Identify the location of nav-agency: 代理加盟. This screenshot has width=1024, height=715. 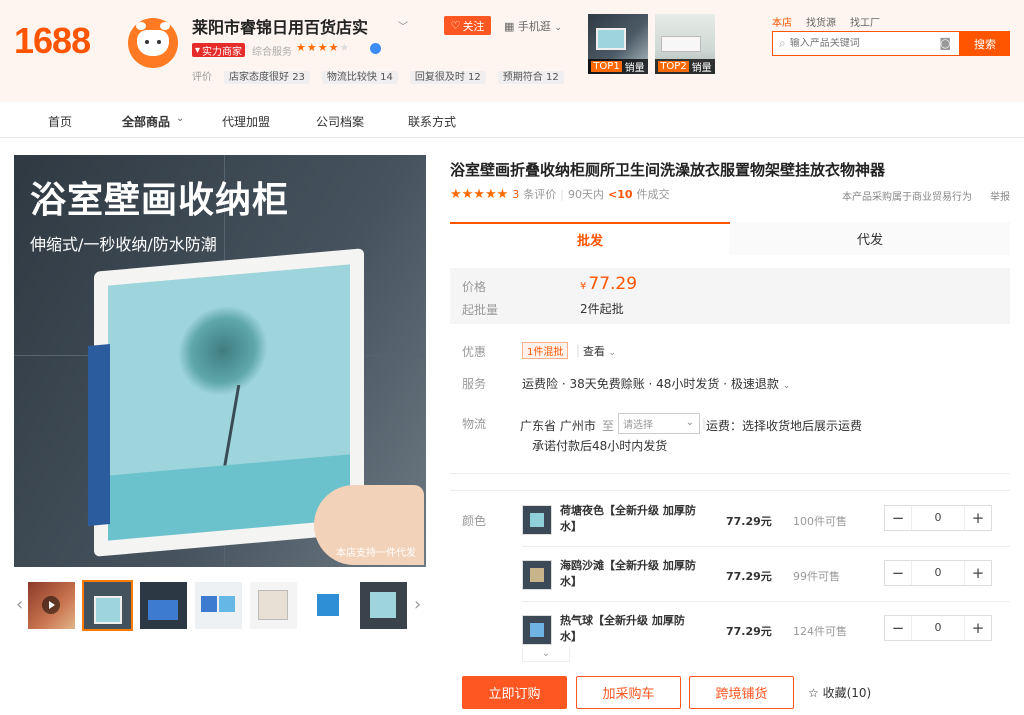
(246, 121).